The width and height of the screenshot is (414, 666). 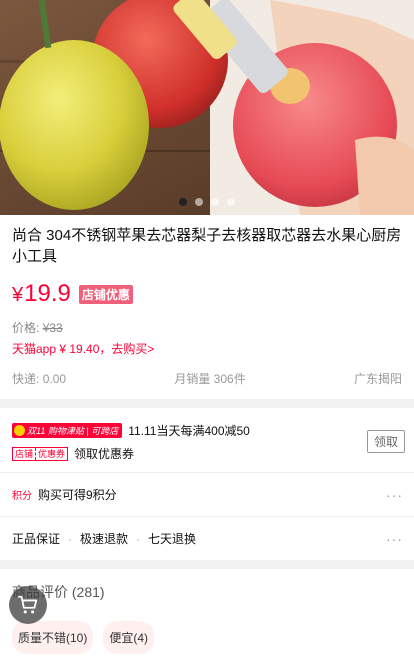 What do you see at coordinates (51, 453) in the screenshot?
I see `coupon-badge-text-2: 优惠券` at bounding box center [51, 453].